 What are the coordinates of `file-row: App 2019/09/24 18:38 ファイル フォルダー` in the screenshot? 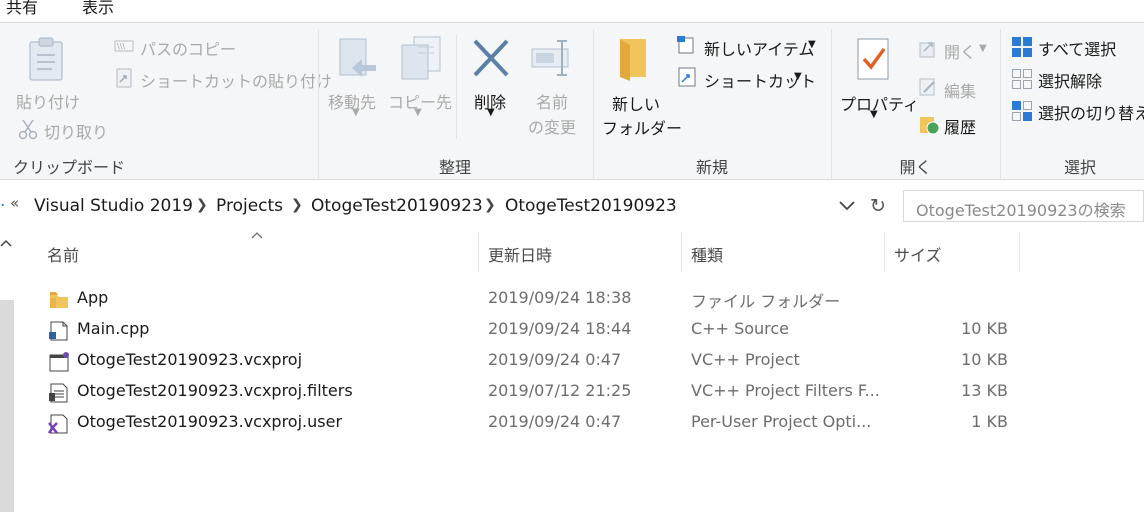 It's located at (540, 299).